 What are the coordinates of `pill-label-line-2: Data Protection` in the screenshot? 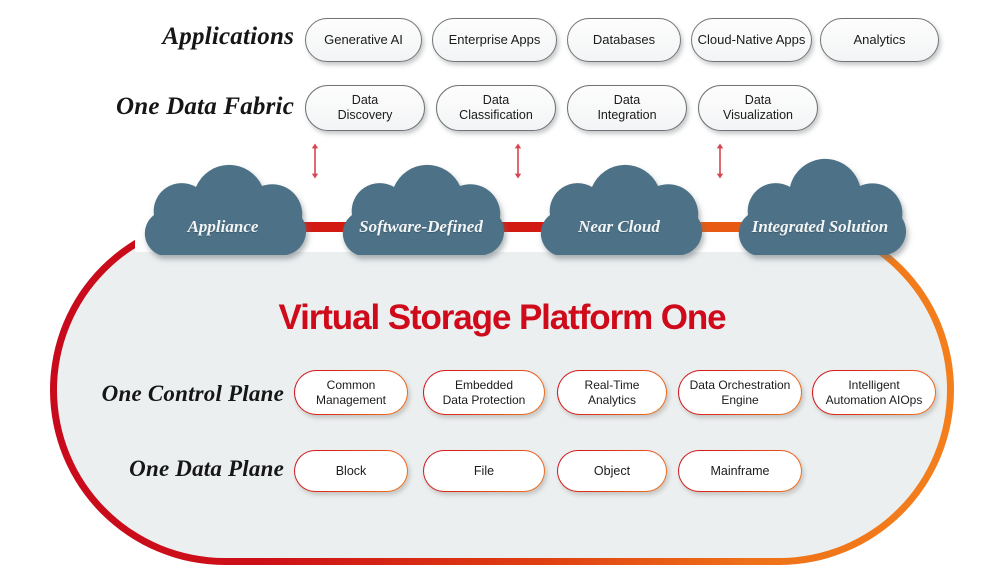 It's located at (484, 399).